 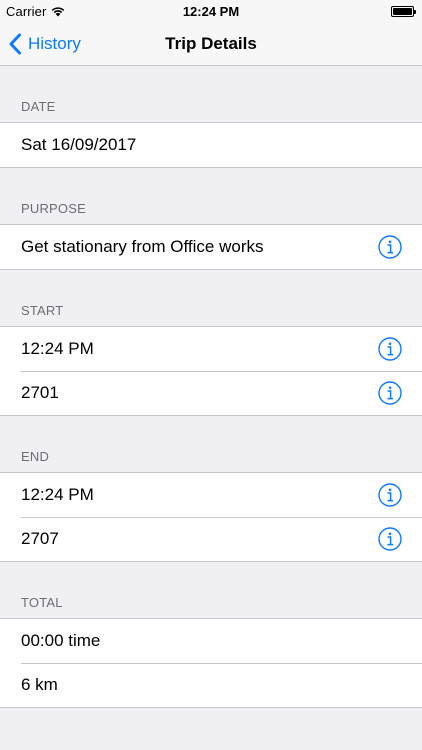 I want to click on section-purpose: Get stationary from Office works, so click(x=211, y=247).